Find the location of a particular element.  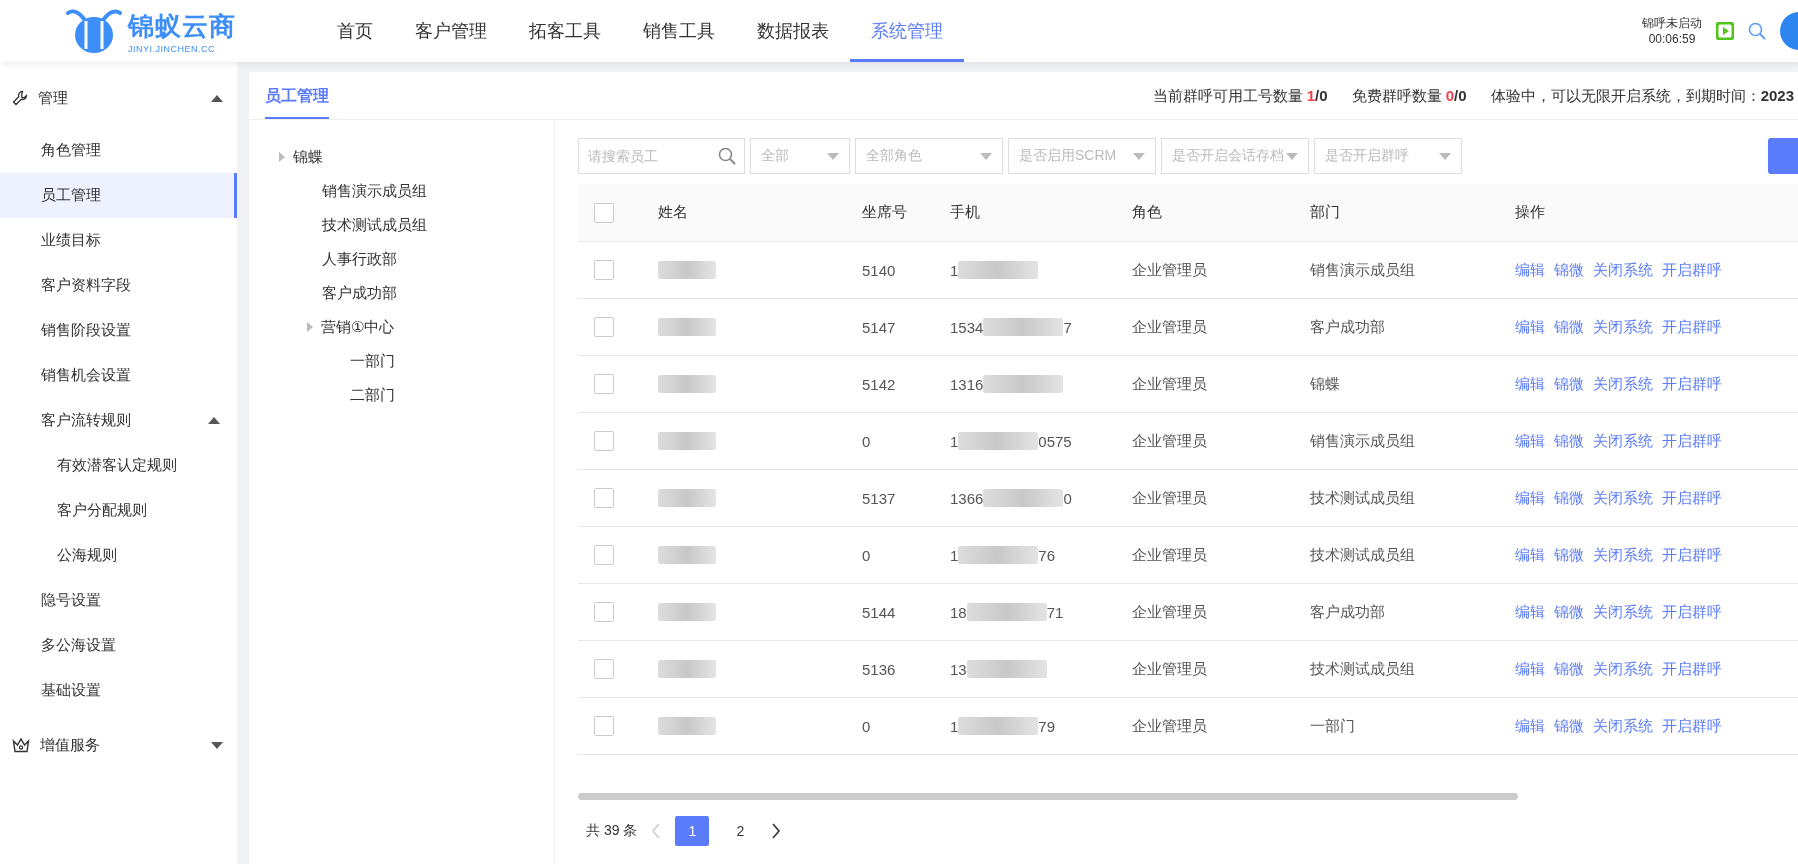

page-button: 1 is located at coordinates (692, 831).